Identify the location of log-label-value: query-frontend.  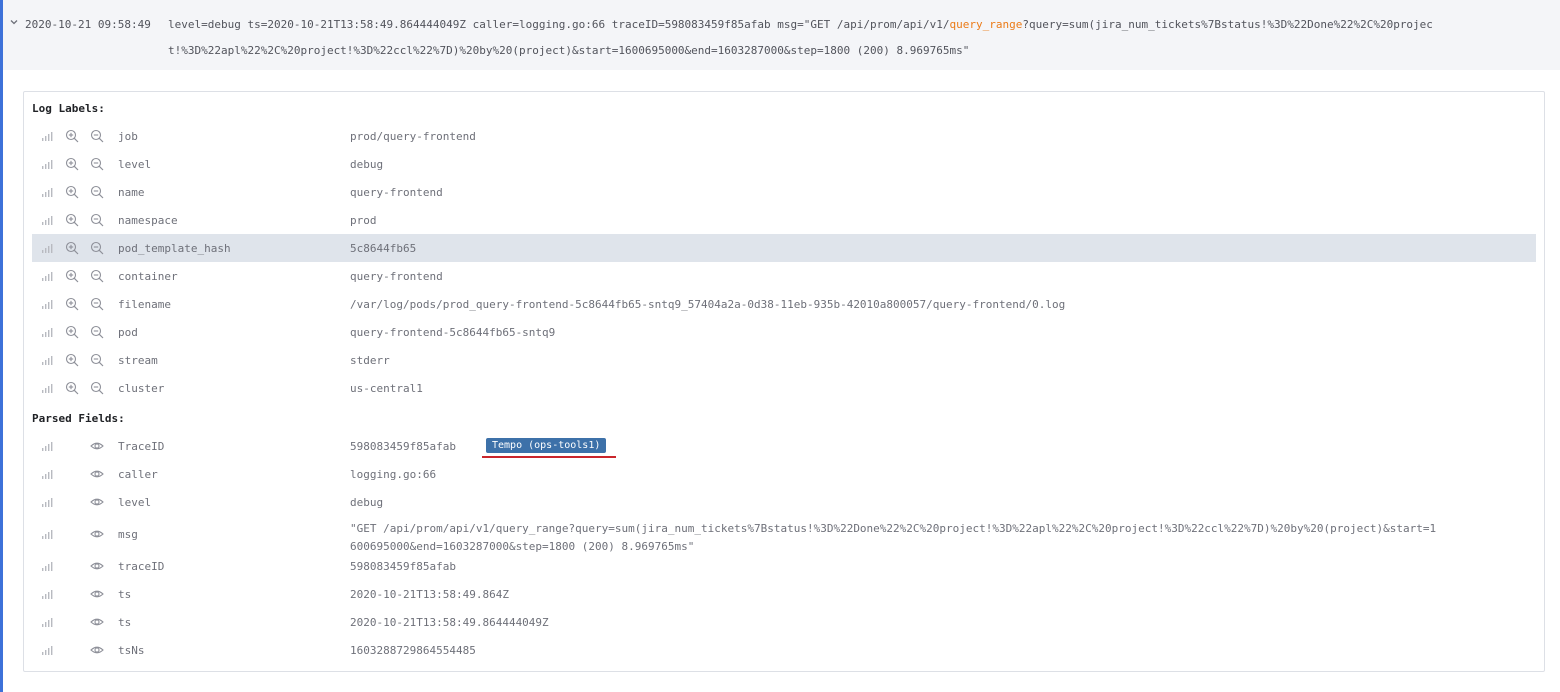
(396, 192).